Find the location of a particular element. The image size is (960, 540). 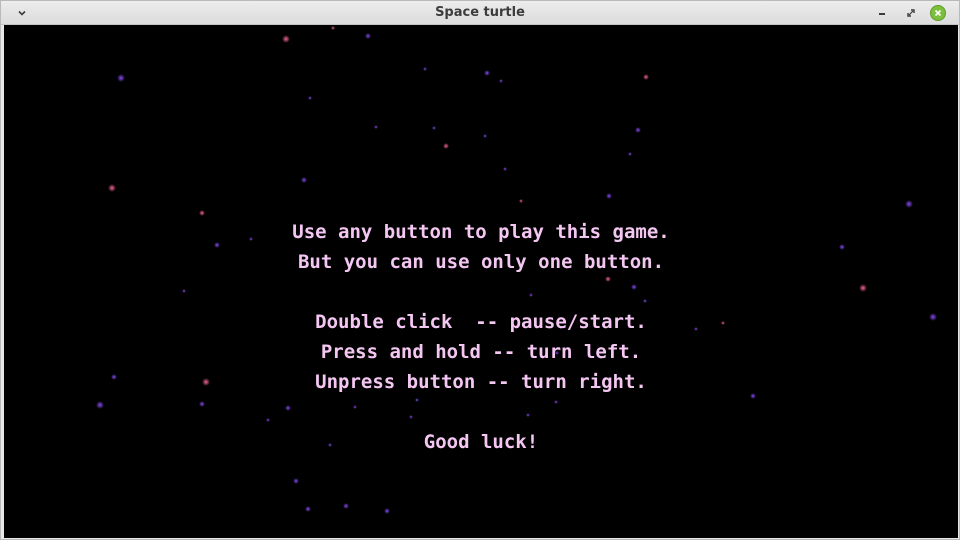

good-luck-text: Good luck! is located at coordinates (481, 442).